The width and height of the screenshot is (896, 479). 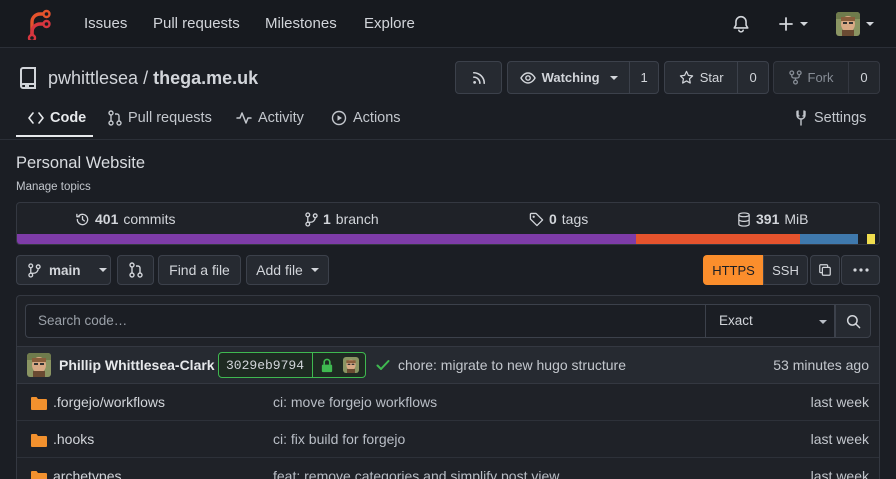 I want to click on tags-label: tags, so click(x=575, y=219).